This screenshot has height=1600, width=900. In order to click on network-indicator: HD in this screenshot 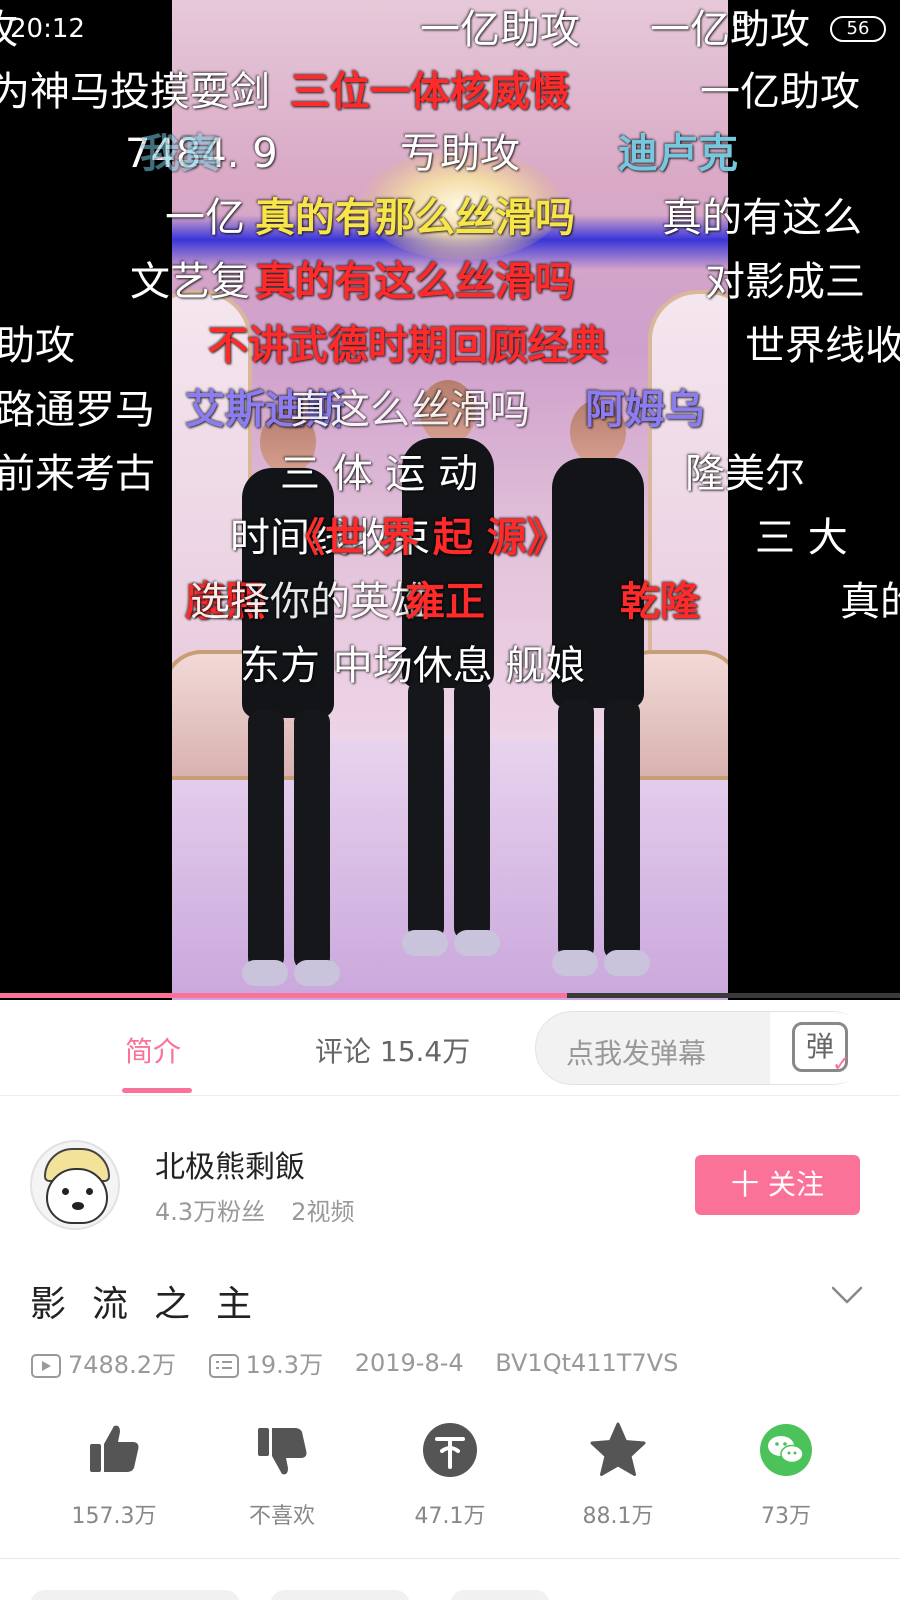, I will do `click(743, 22)`.